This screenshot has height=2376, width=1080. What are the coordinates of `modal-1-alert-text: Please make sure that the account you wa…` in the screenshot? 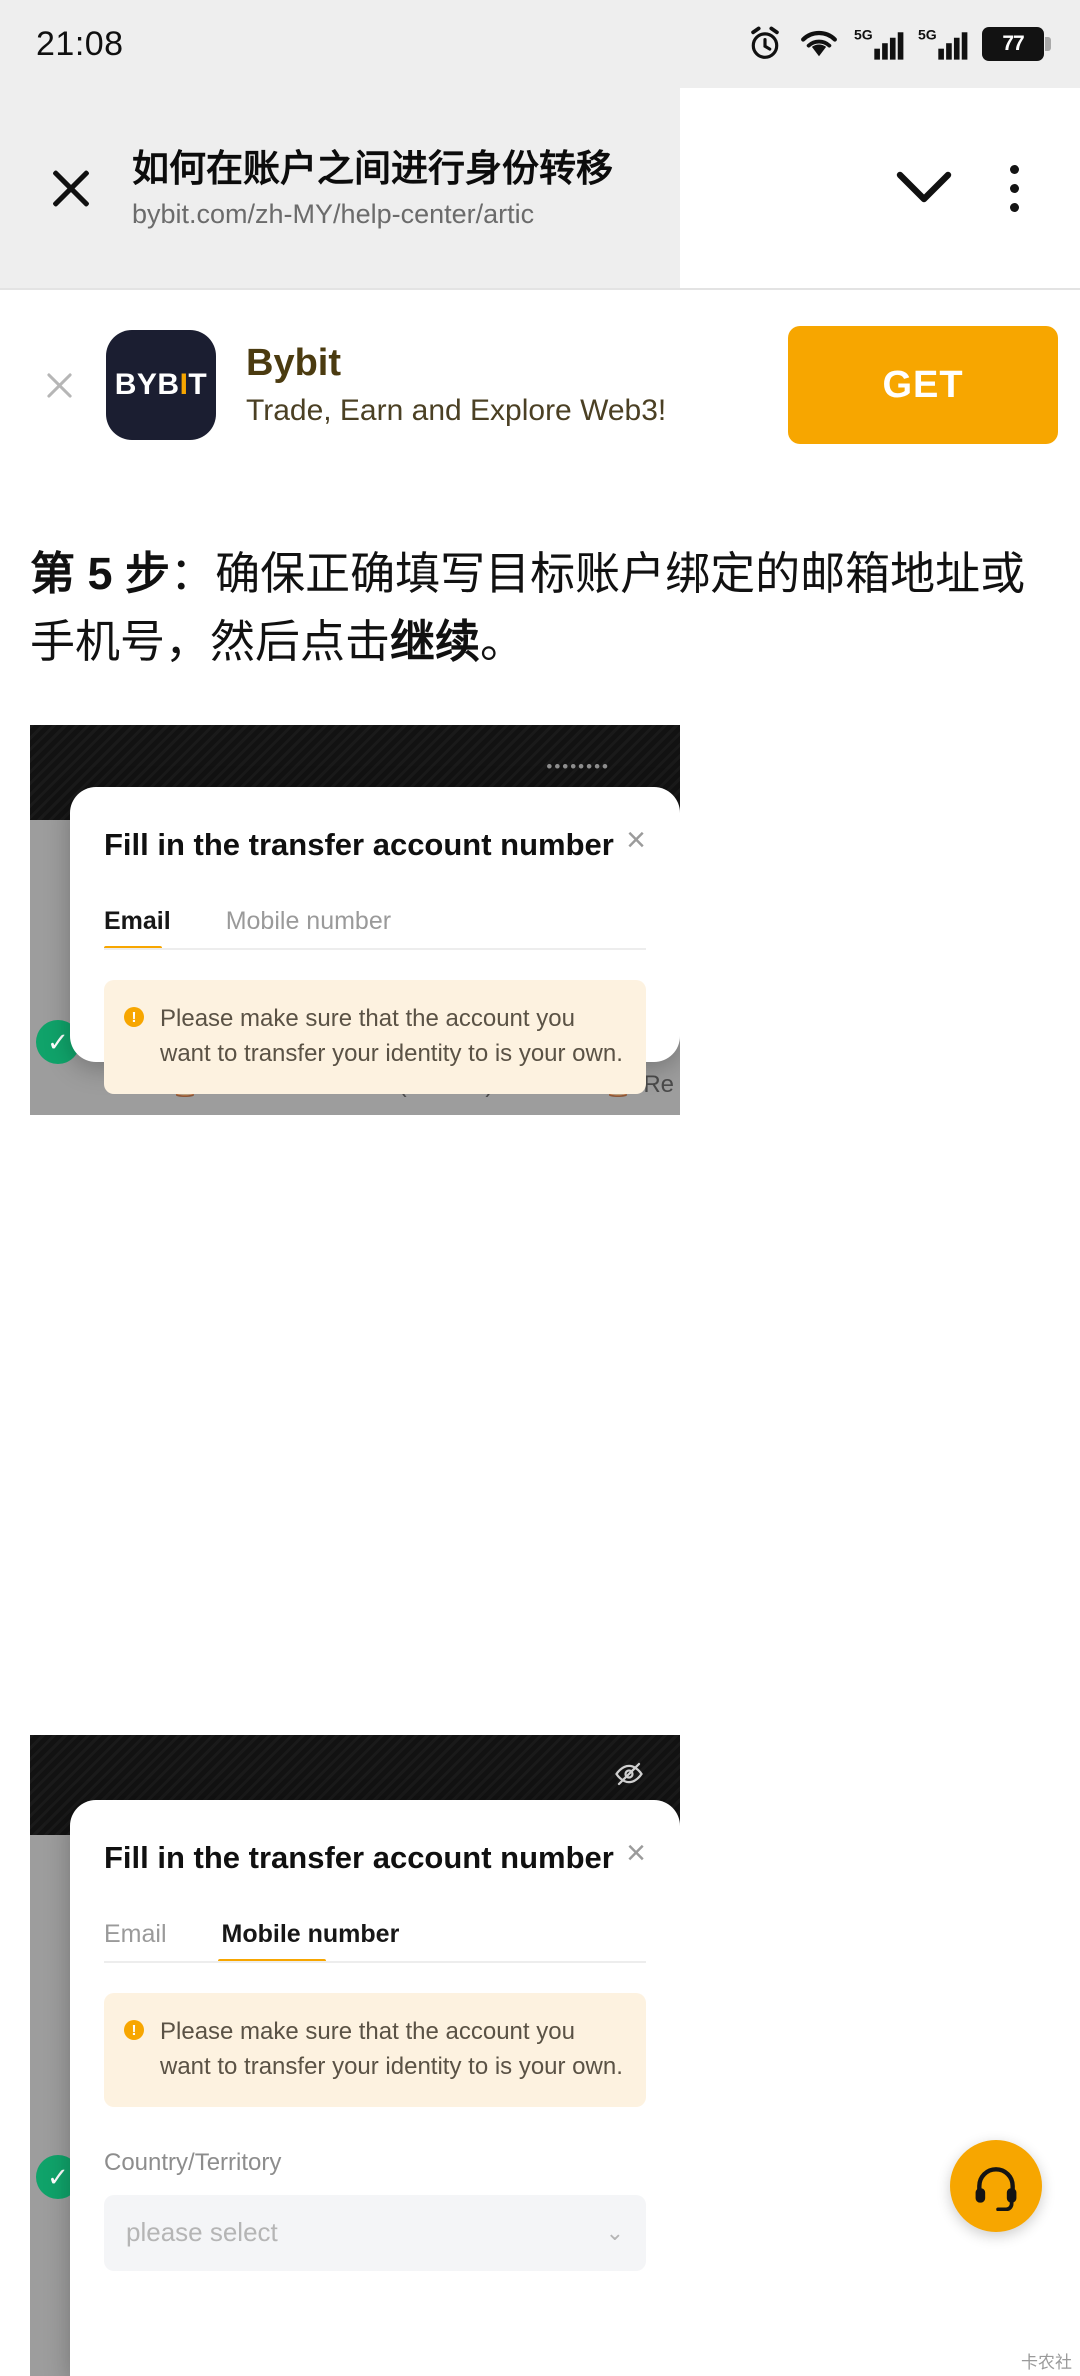 It's located at (391, 1036).